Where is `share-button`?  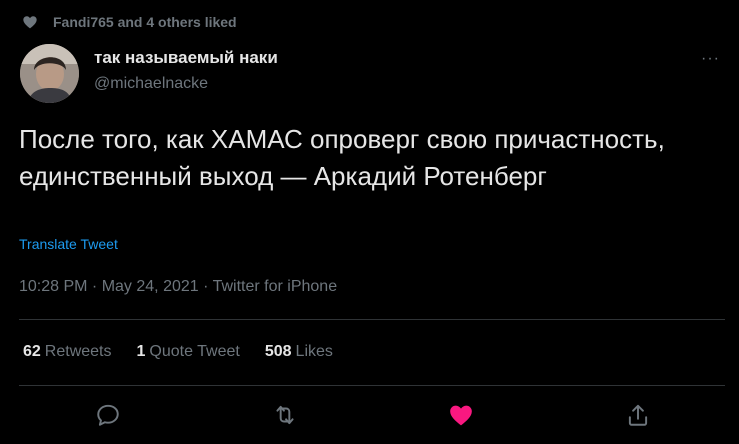
share-button is located at coordinates (638, 415).